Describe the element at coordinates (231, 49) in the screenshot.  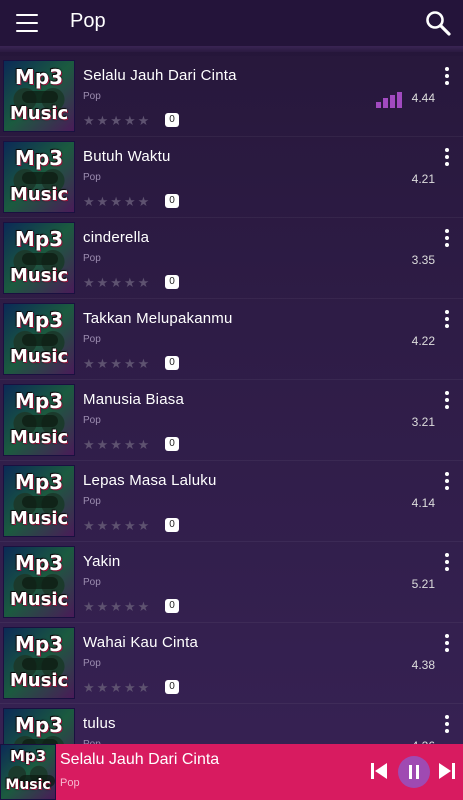
I see `header-divider` at that location.